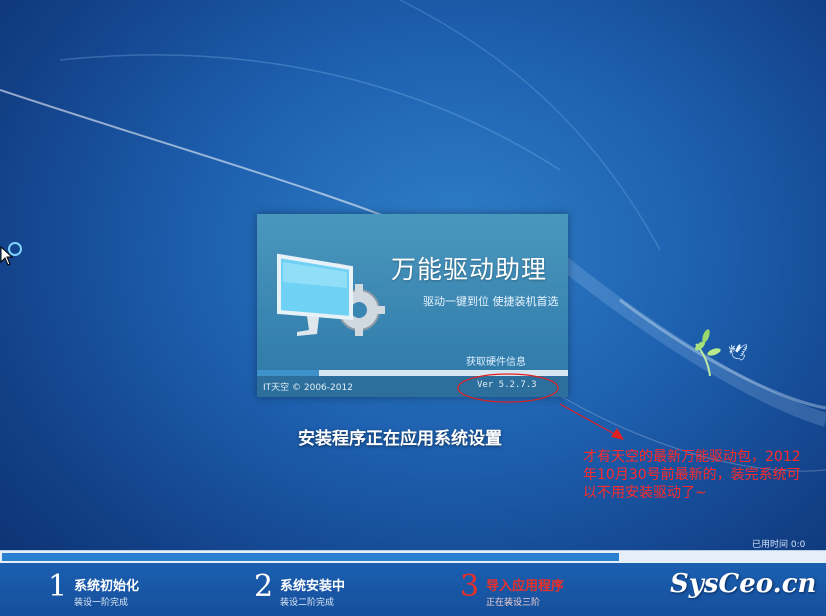 The height and width of the screenshot is (616, 826). I want to click on step-subtitle: 装设二阶完成, so click(307, 603).